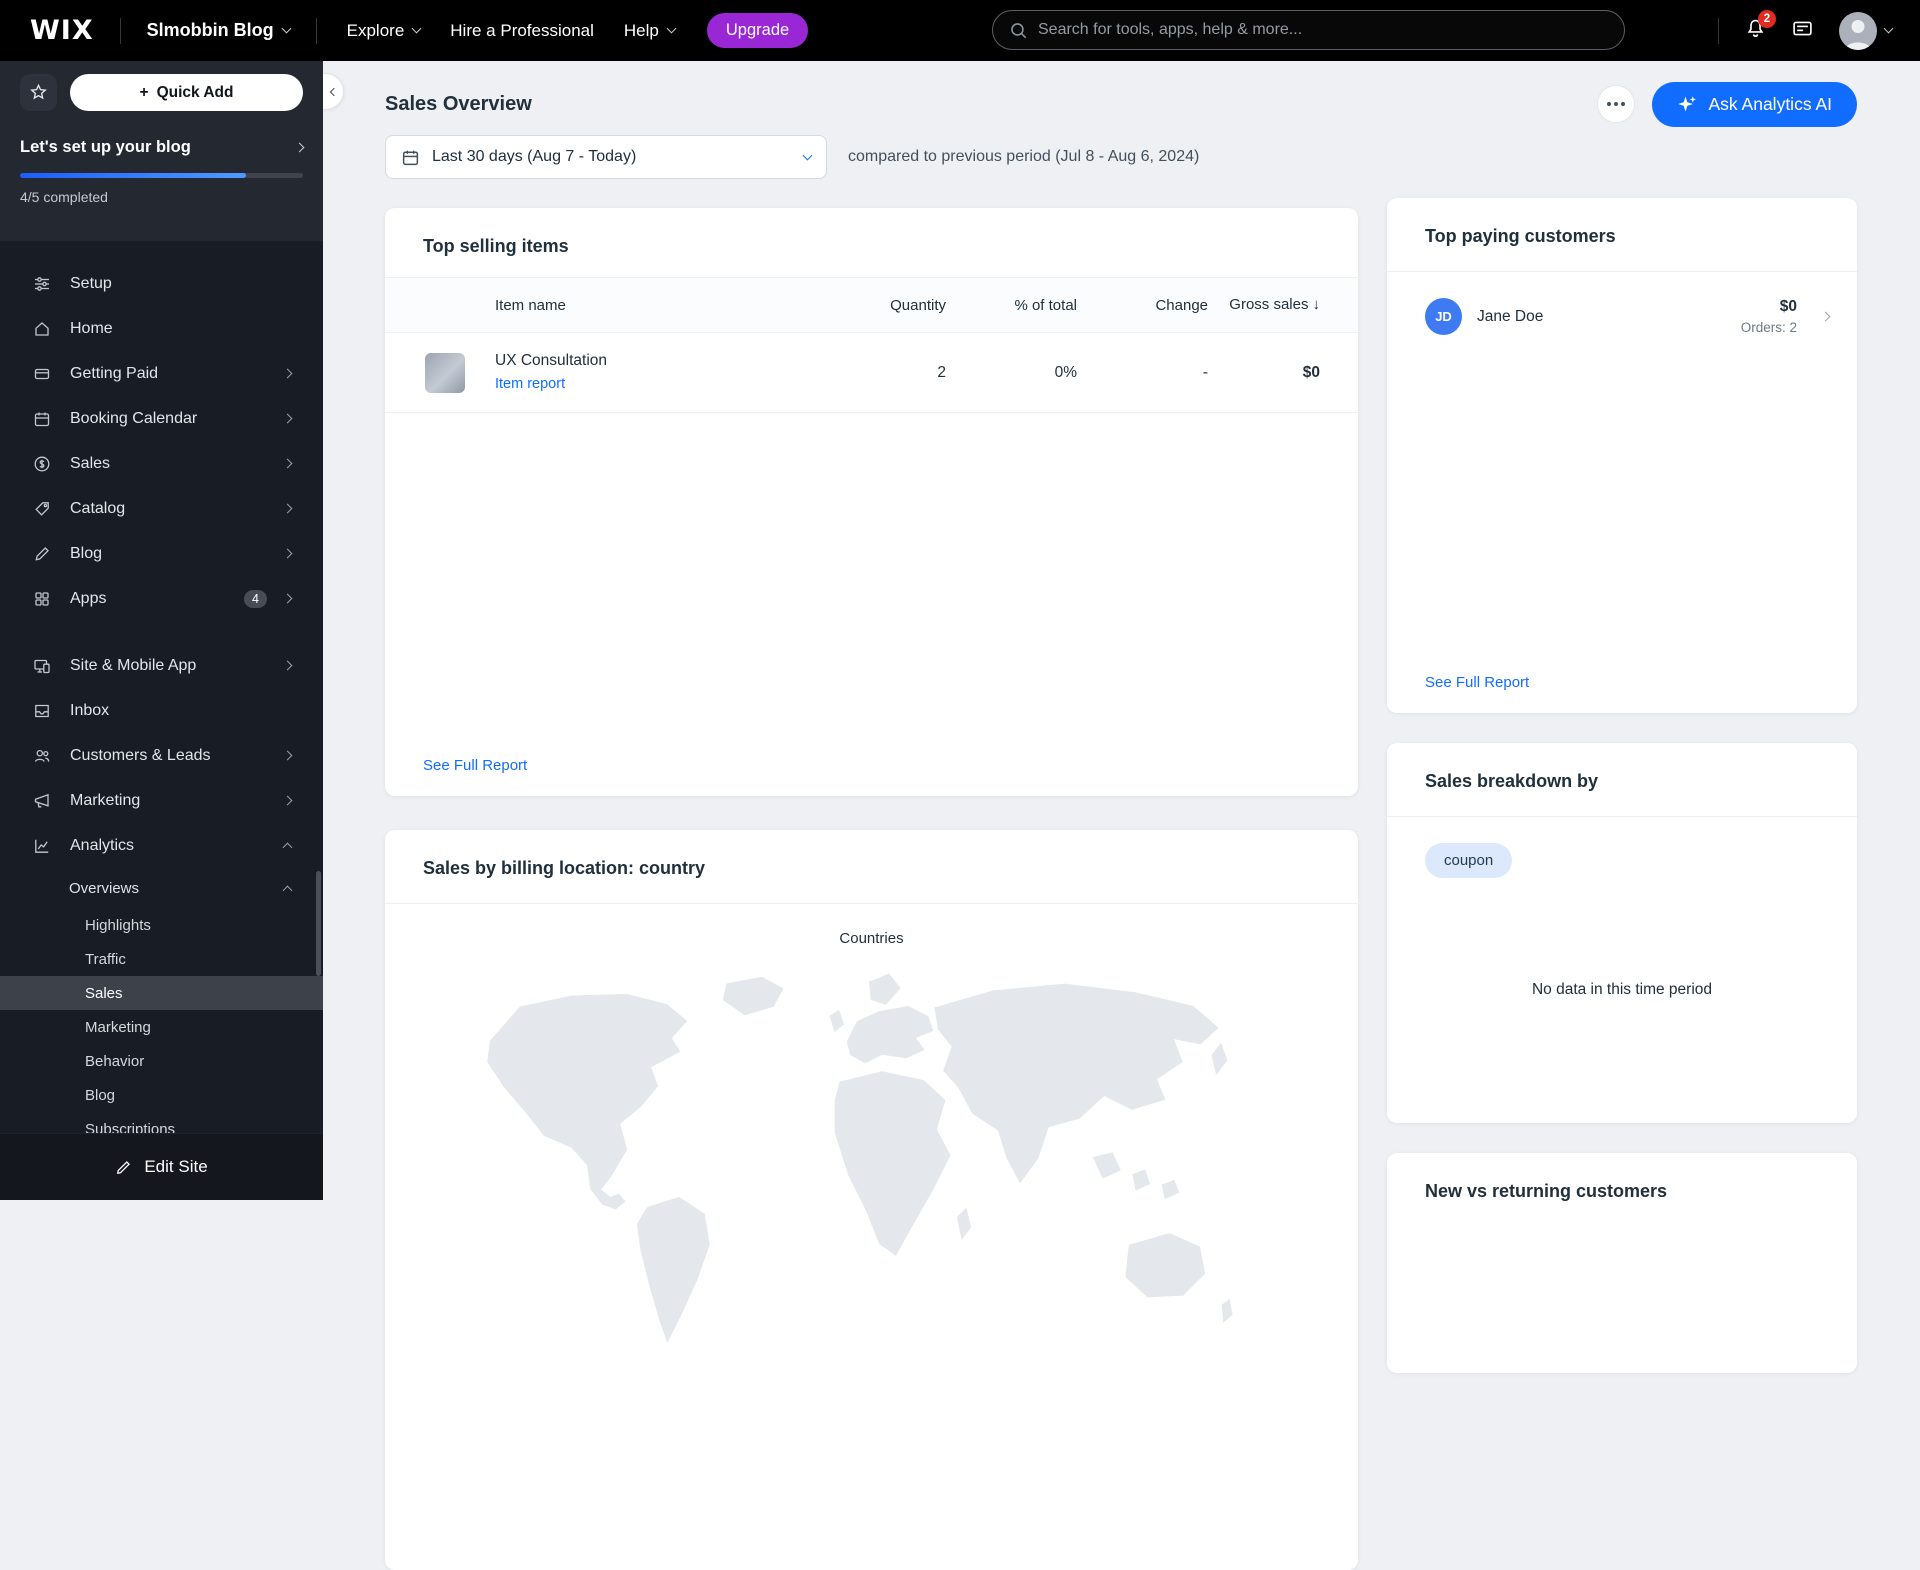 This screenshot has width=1920, height=1570. Describe the element at coordinates (42, 756) in the screenshot. I see `customers-icon` at that location.